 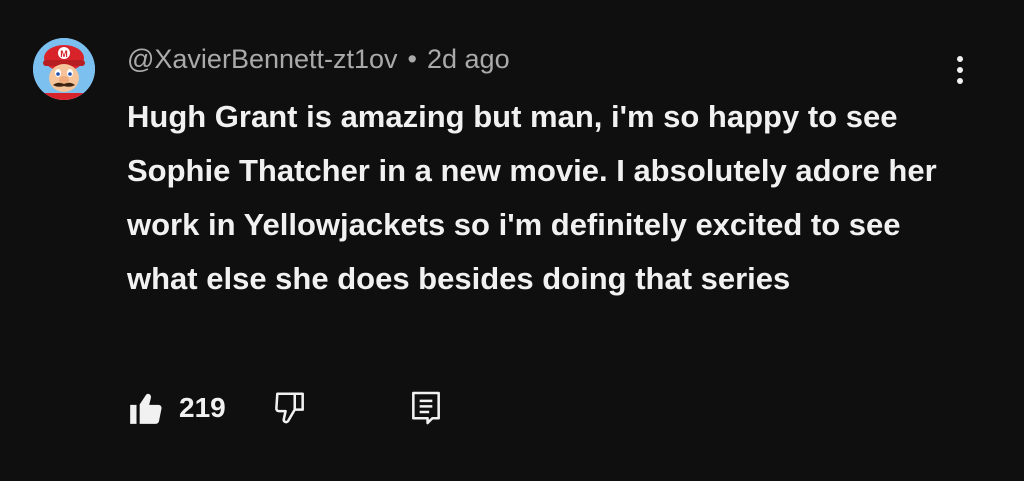 I want to click on author-name: @XavierBennett-zt1ov, so click(x=262, y=59).